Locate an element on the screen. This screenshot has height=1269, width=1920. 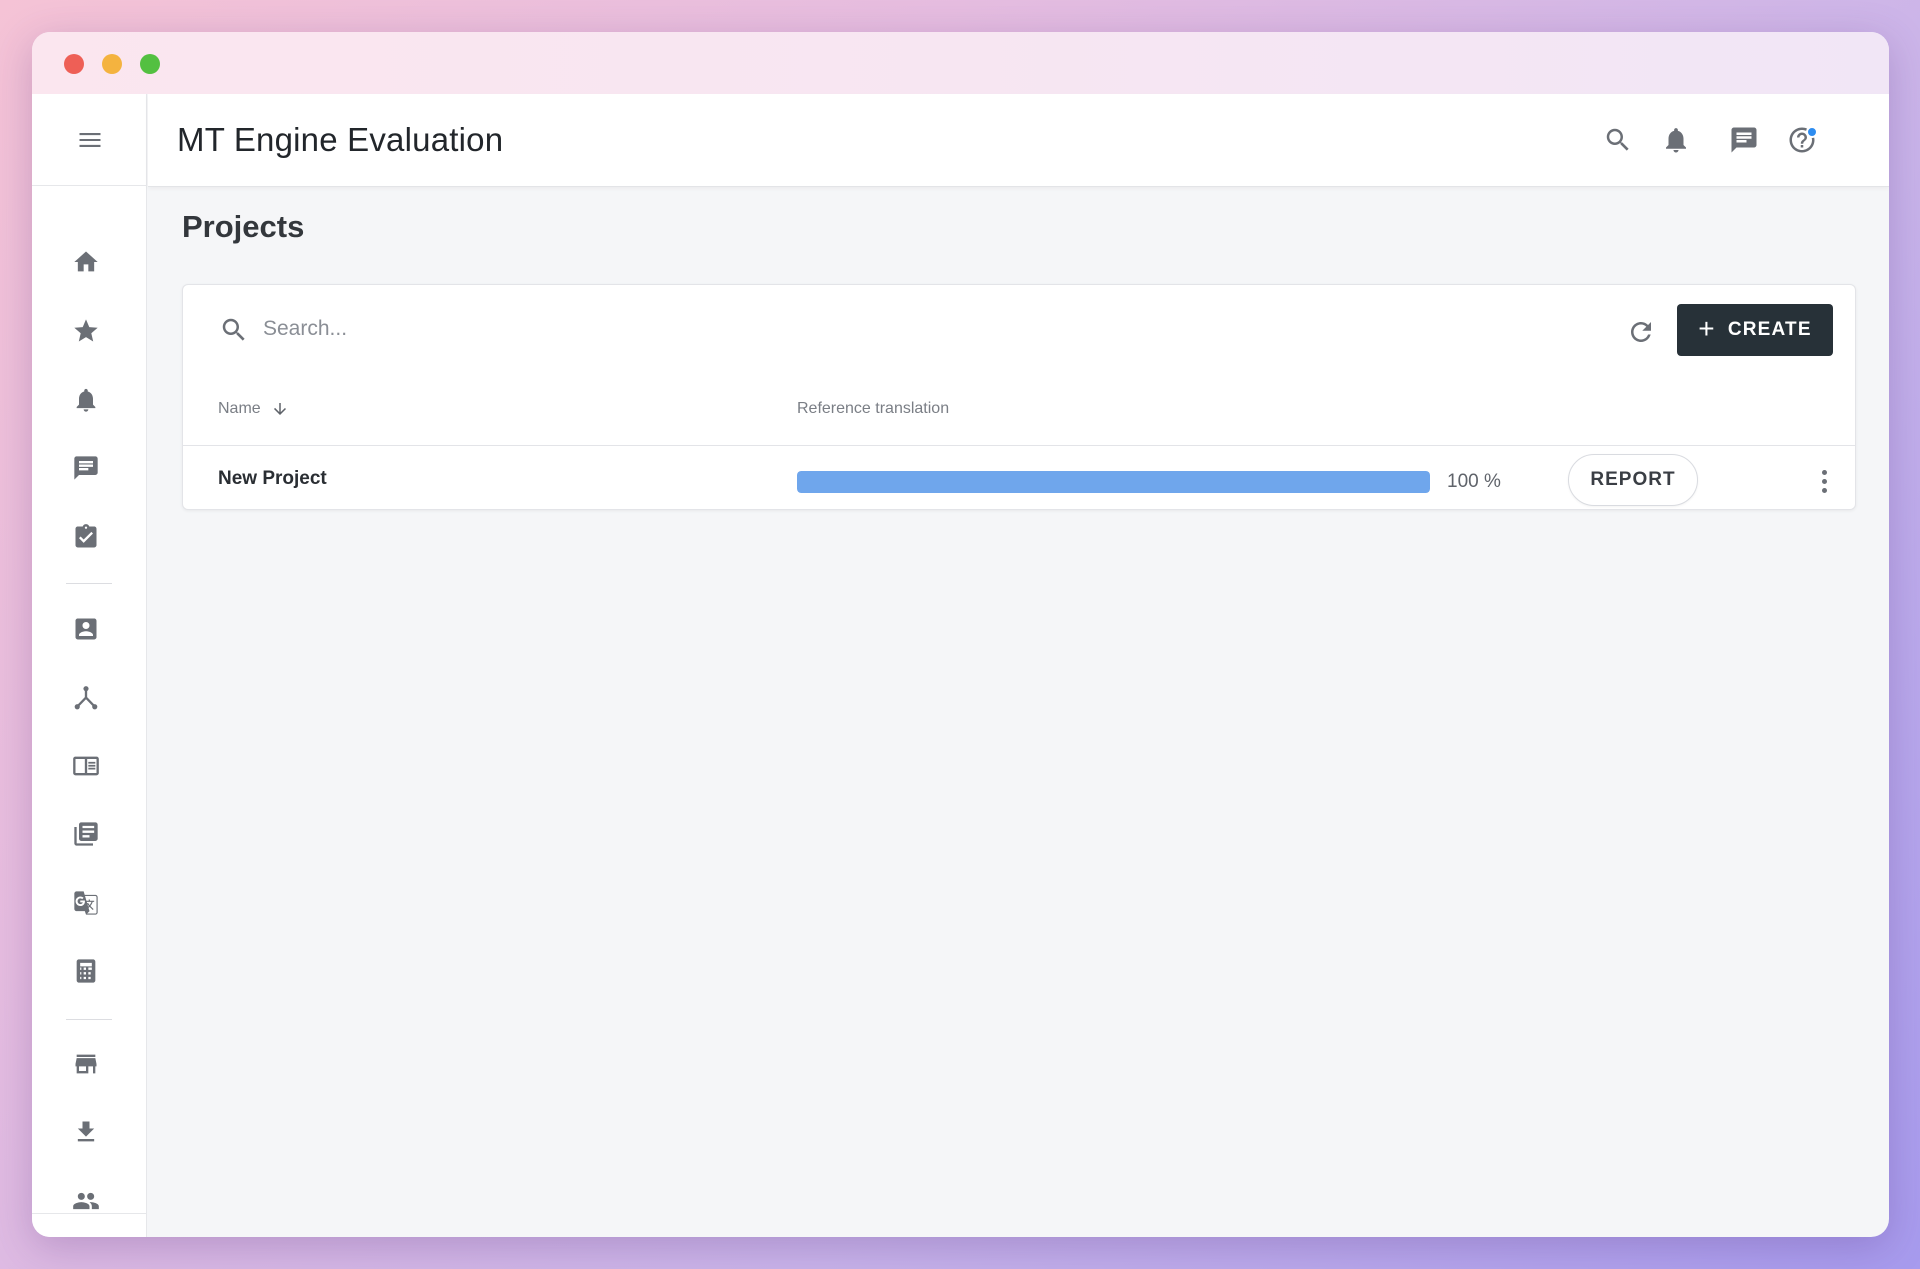
sidebar-item-notifications is located at coordinates (86, 400).